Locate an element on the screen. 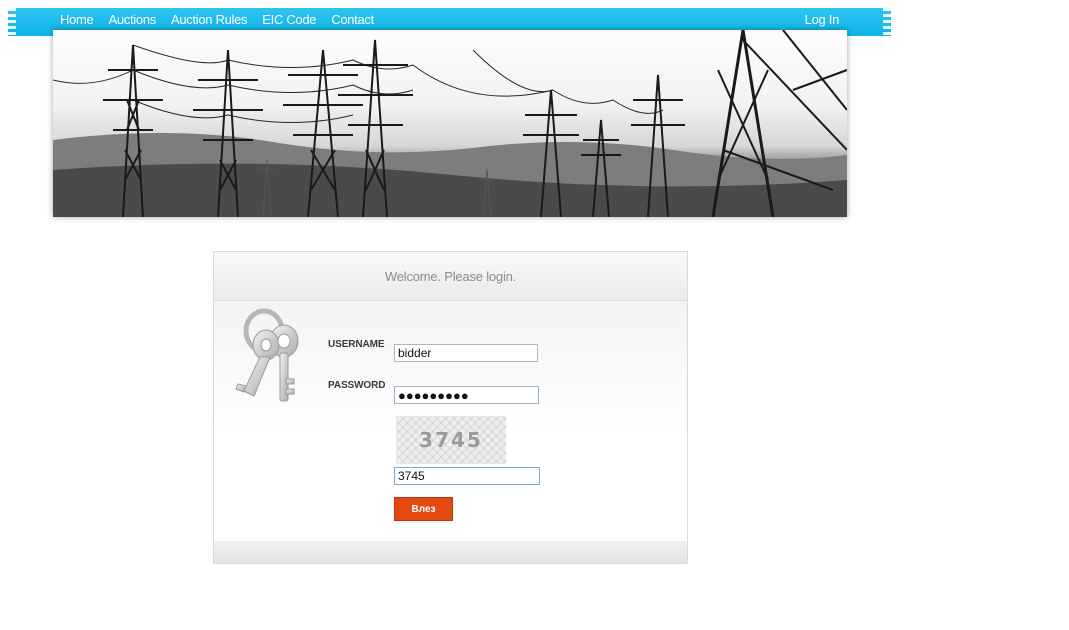  captcha-input is located at coordinates (467, 476).